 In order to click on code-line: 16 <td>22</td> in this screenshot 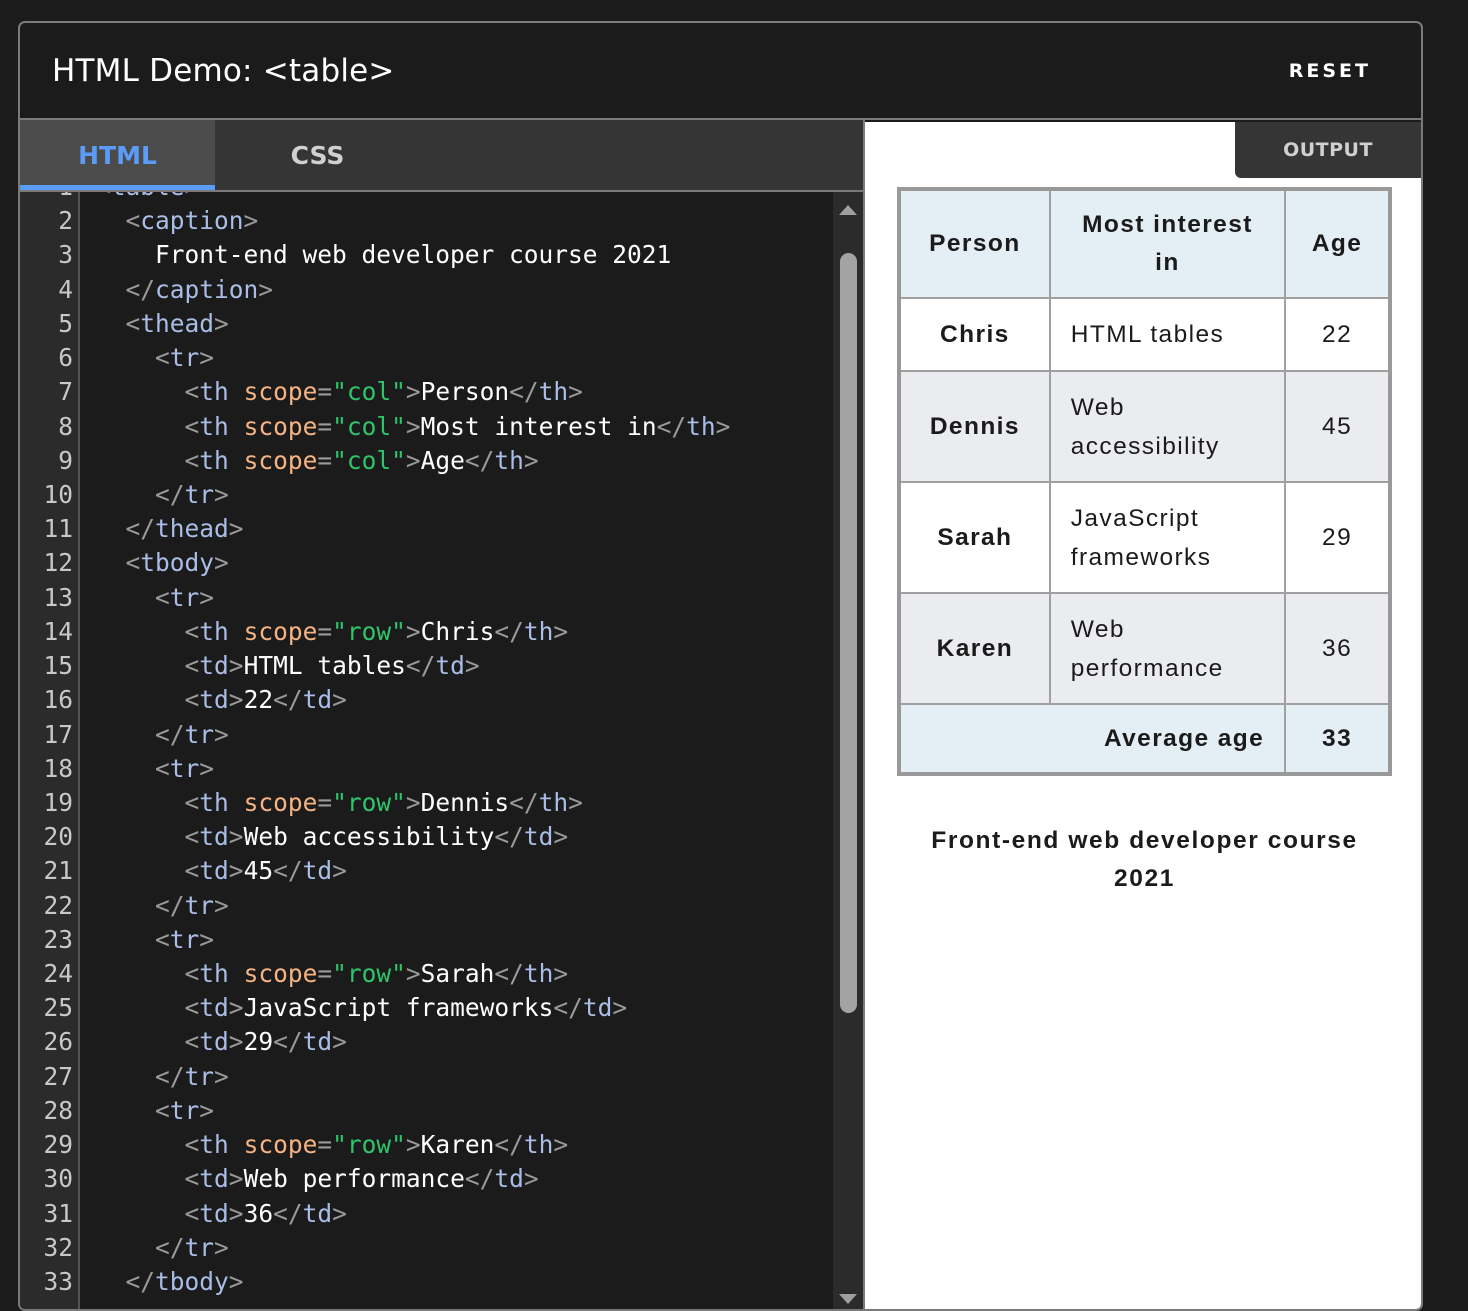, I will do `click(426, 700)`.